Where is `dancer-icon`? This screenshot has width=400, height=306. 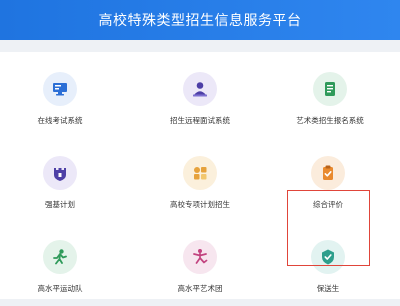 dancer-icon is located at coordinates (200, 257).